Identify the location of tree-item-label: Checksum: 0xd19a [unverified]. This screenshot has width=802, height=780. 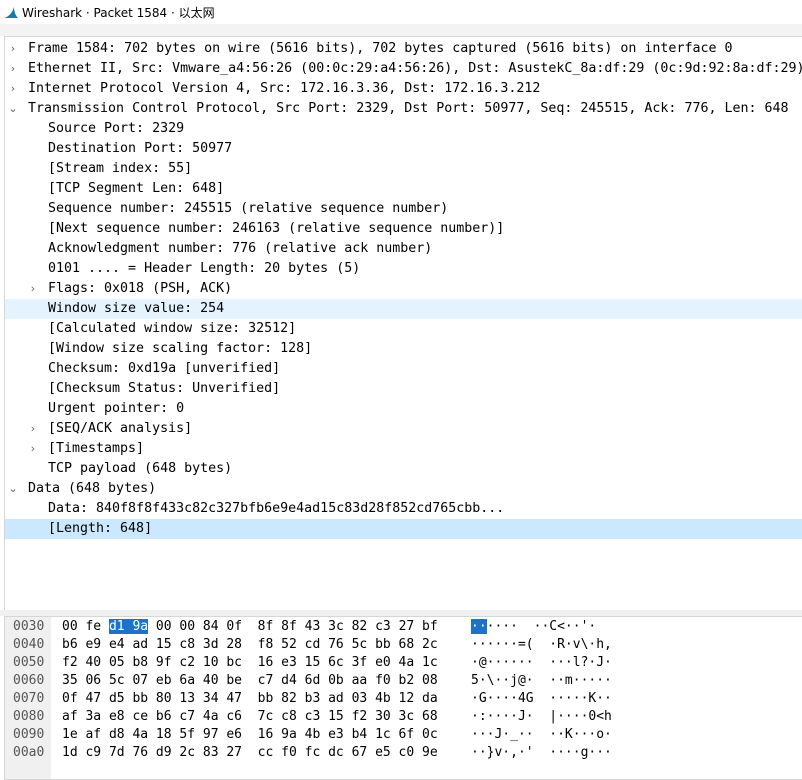
(164, 368).